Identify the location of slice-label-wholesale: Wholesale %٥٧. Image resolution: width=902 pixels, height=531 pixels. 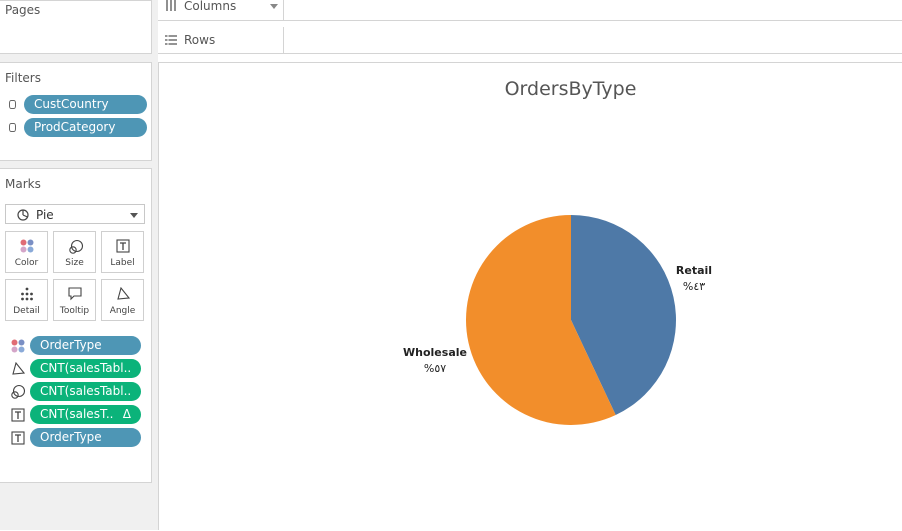
(435, 361).